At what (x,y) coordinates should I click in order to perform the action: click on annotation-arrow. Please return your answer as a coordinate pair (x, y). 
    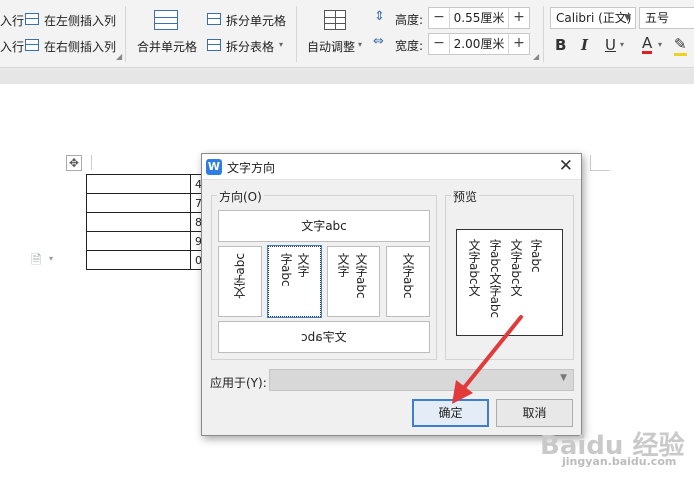
    Looking at the image, I should click on (487, 359).